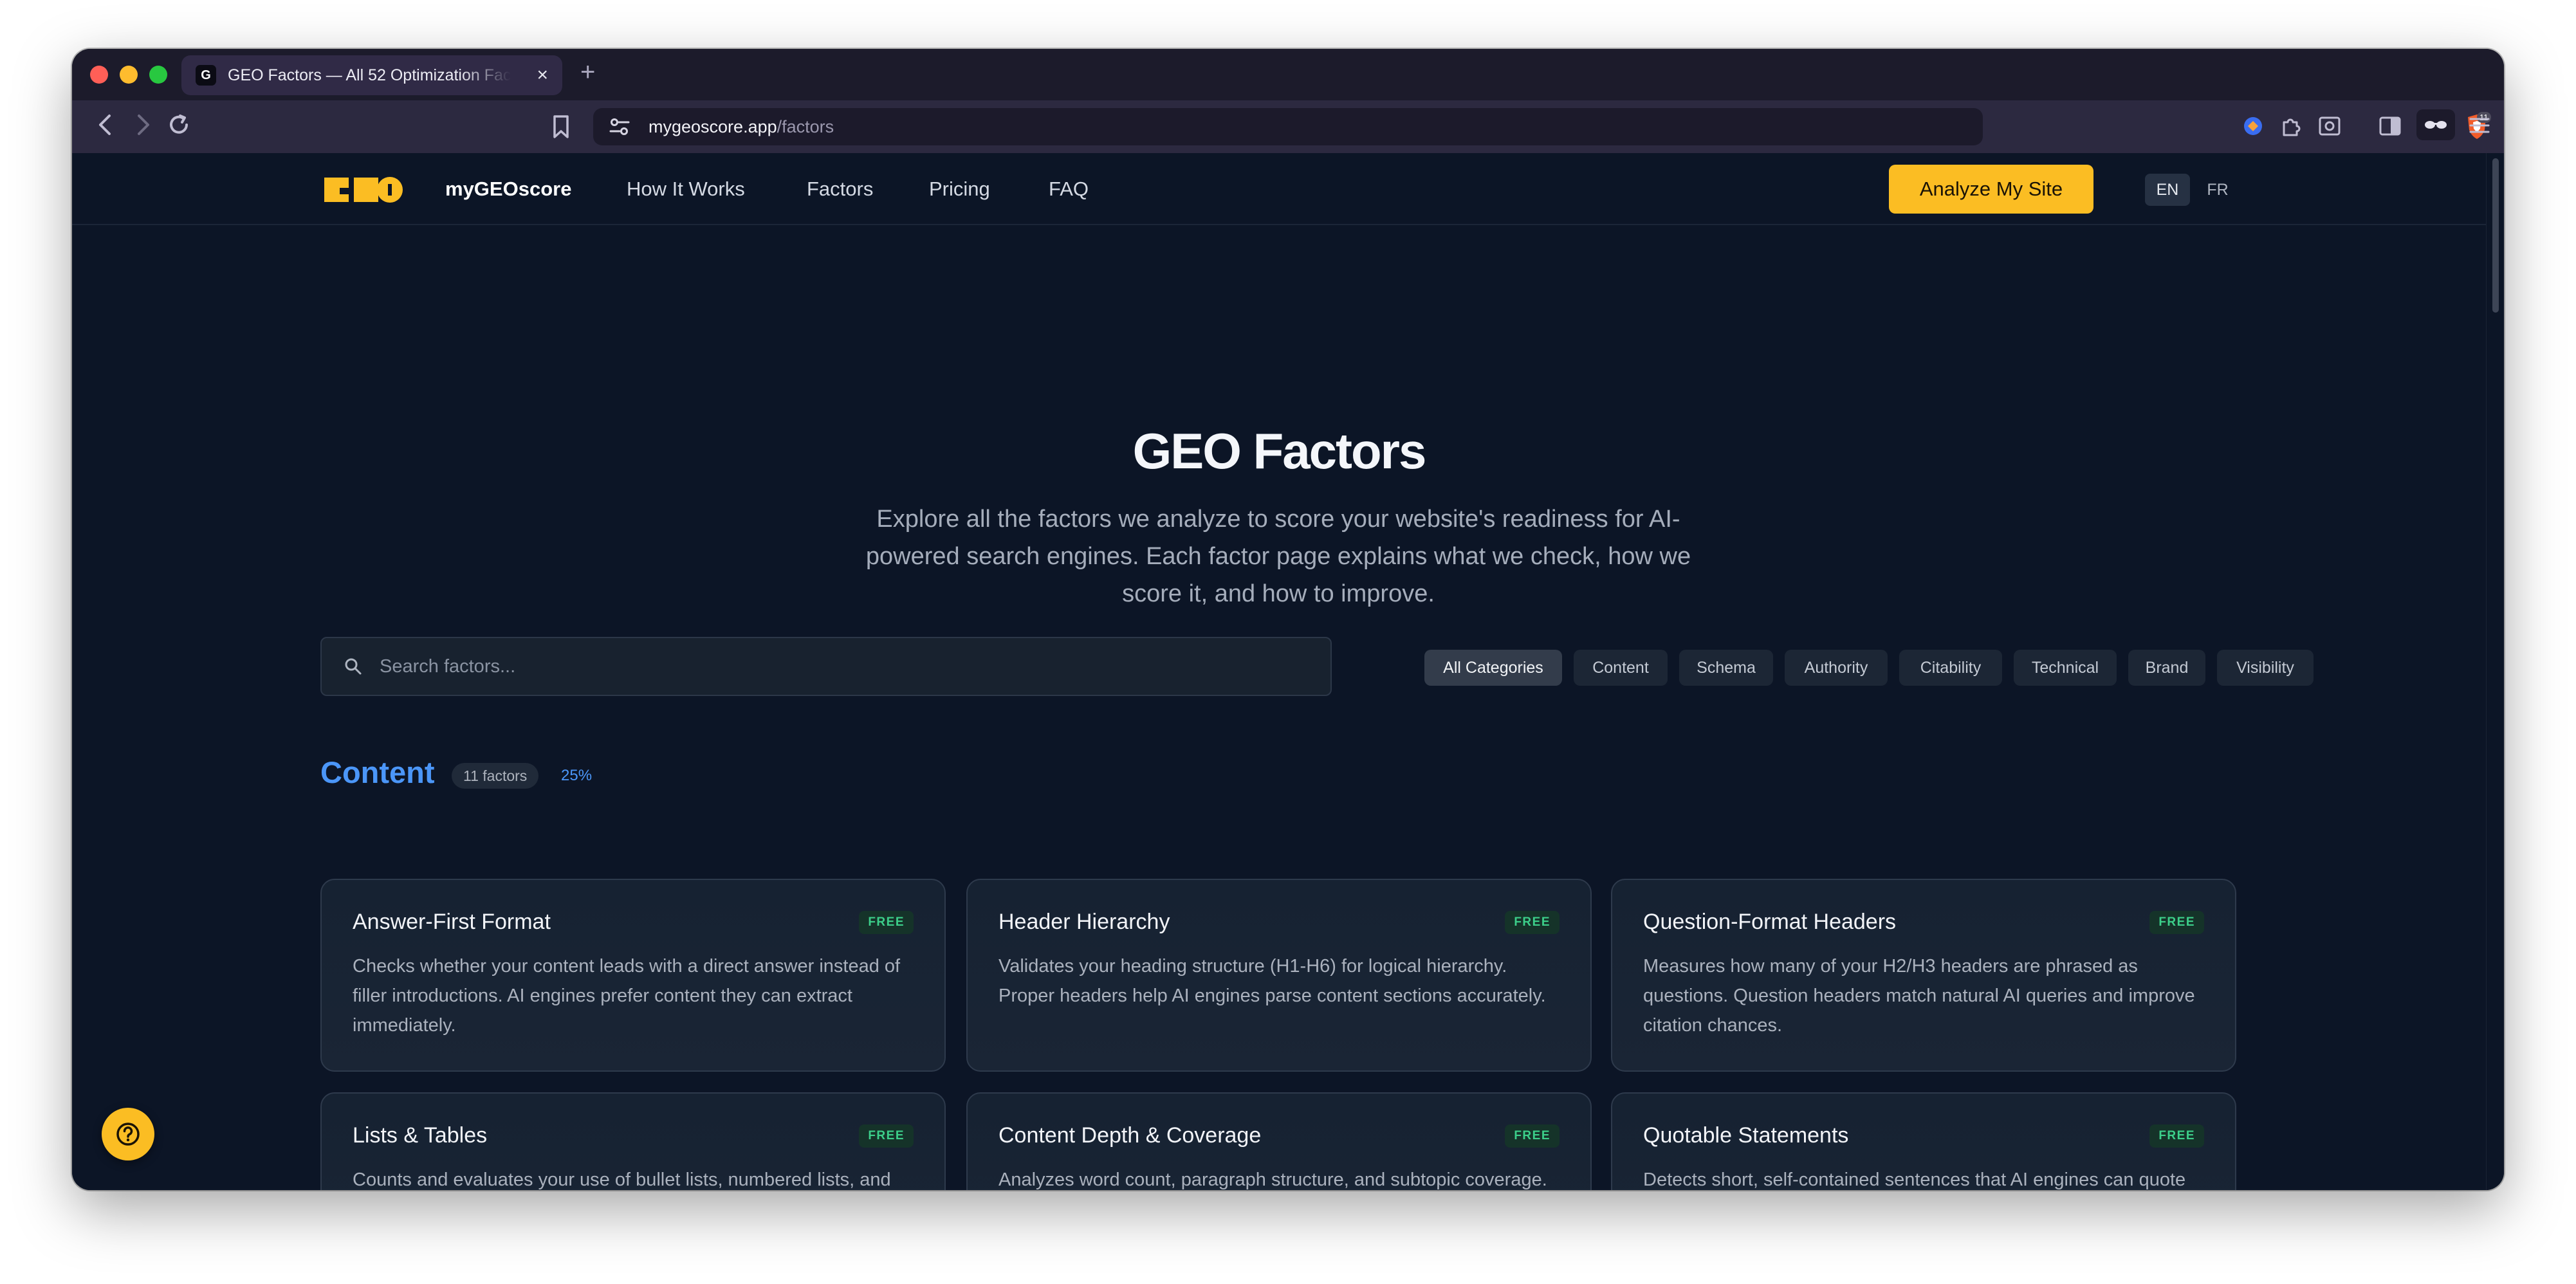 Image resolution: width=2576 pixels, height=1284 pixels. I want to click on card-title: Question-Format Headers, so click(1770, 922).